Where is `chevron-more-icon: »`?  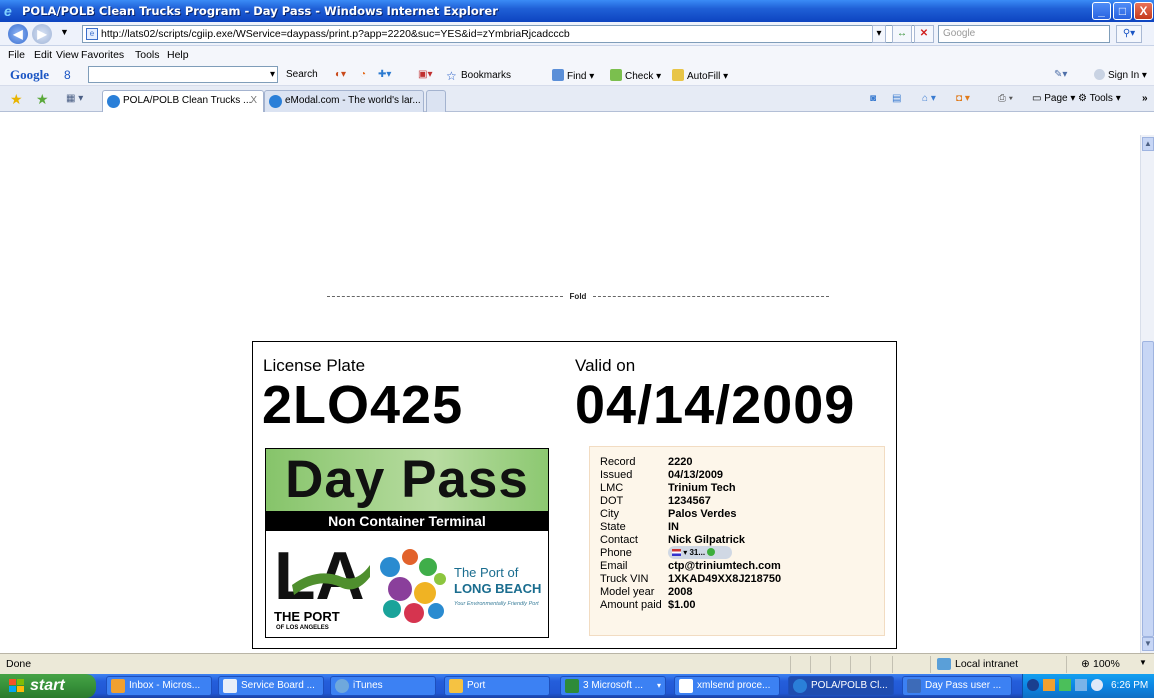 chevron-more-icon: » is located at coordinates (1145, 98).